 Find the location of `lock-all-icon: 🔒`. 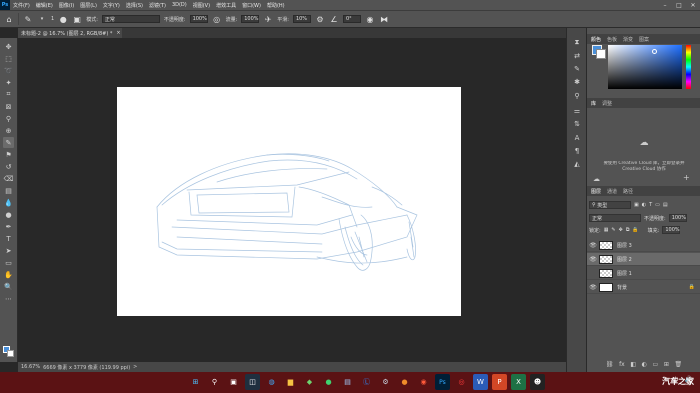

lock-all-icon: 🔒 is located at coordinates (635, 230).